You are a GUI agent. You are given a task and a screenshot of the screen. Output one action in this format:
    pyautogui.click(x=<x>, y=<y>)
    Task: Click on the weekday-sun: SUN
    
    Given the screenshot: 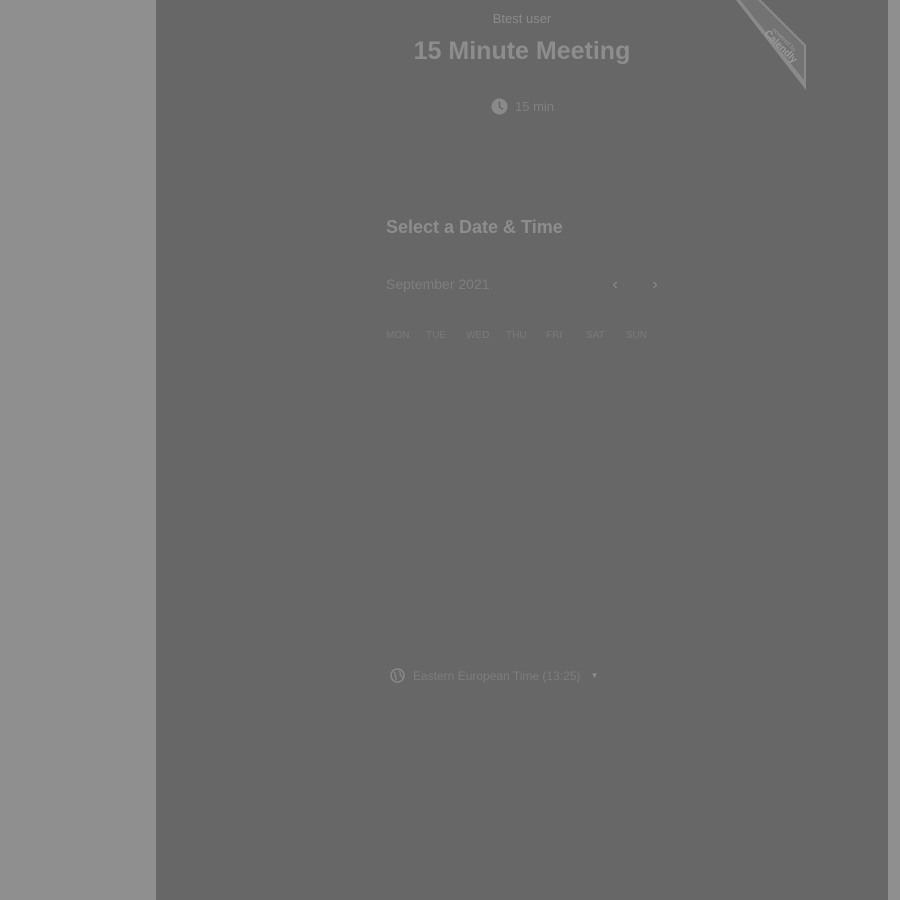 What is the action you would take?
    pyautogui.click(x=637, y=335)
    